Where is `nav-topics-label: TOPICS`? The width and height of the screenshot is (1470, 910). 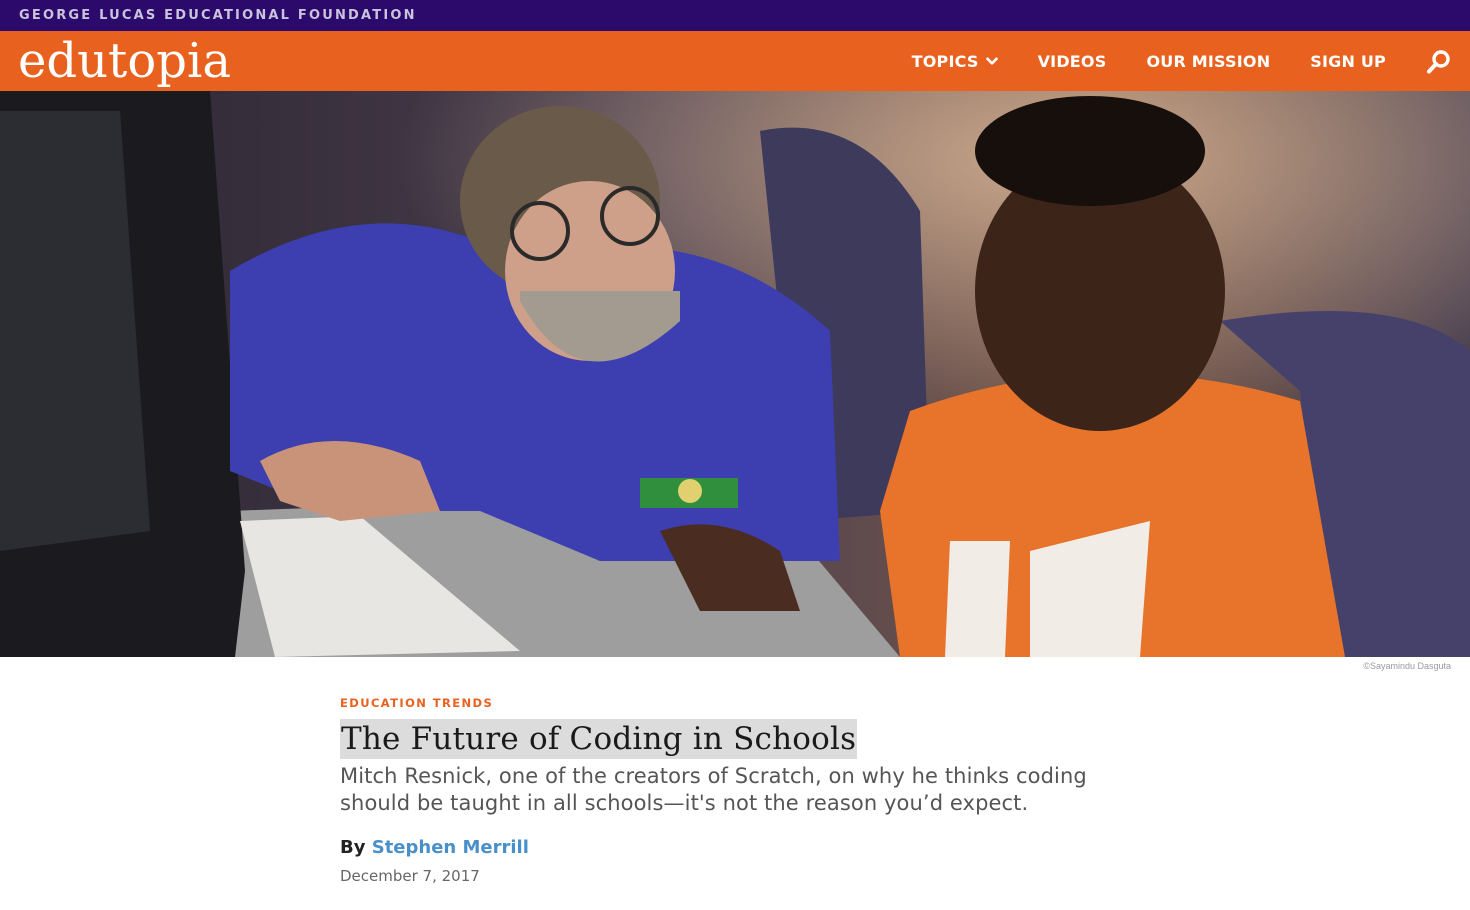 nav-topics-label: TOPICS is located at coordinates (945, 61).